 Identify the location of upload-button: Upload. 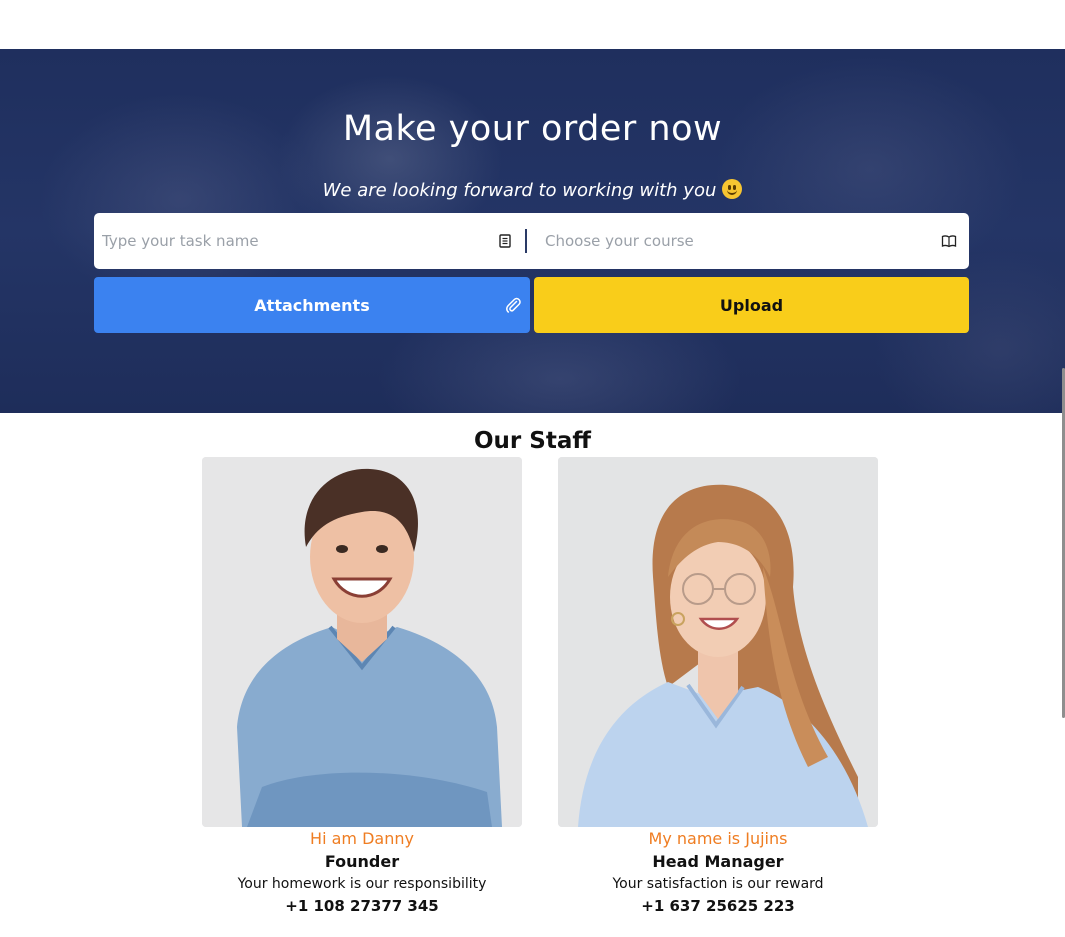
(751, 305).